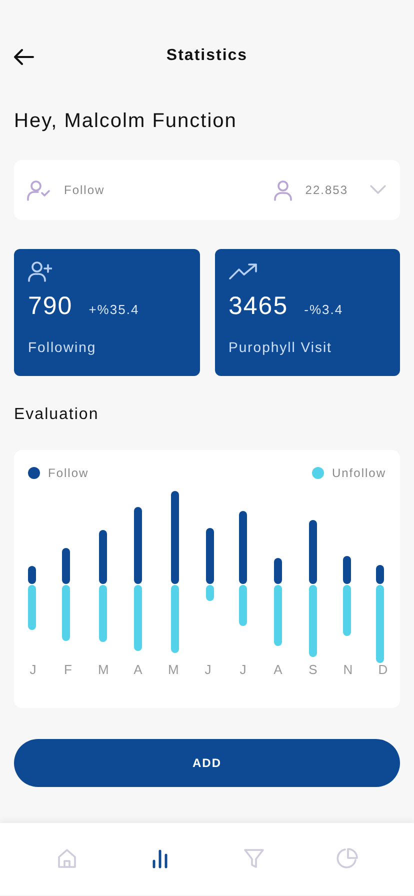 The width and height of the screenshot is (414, 896). Describe the element at coordinates (243, 271) in the screenshot. I see `trending-up-icon` at that location.